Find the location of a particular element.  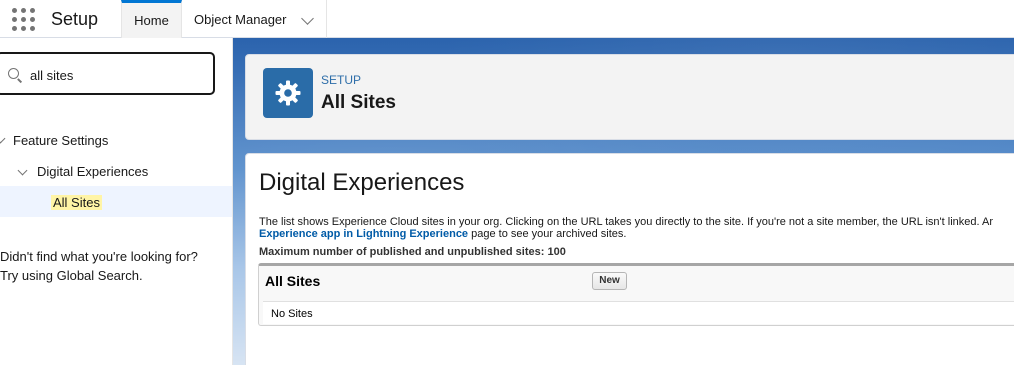

empty-list-text: No Sites is located at coordinates (292, 314).